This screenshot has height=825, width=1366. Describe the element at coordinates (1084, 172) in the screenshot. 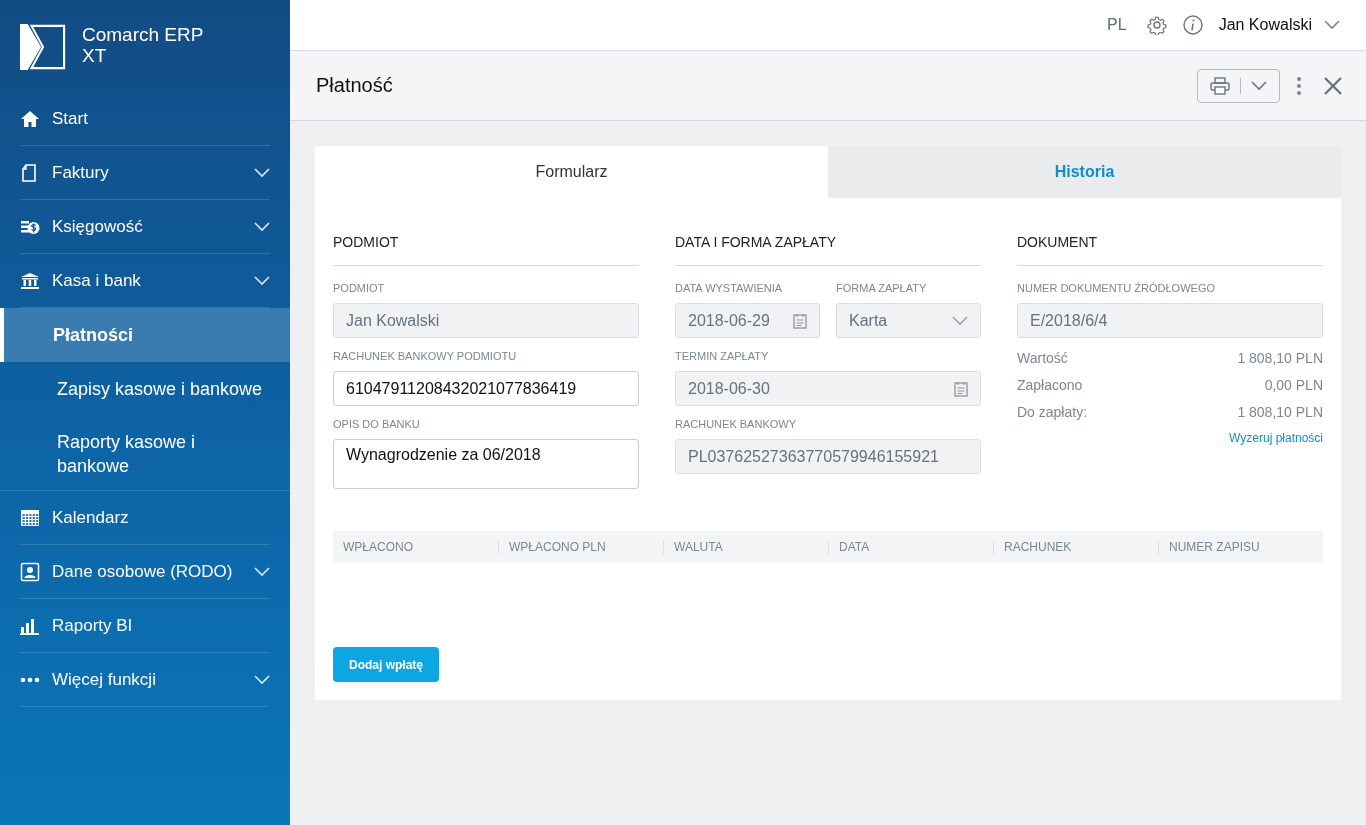

I see `tab: Historia` at that location.